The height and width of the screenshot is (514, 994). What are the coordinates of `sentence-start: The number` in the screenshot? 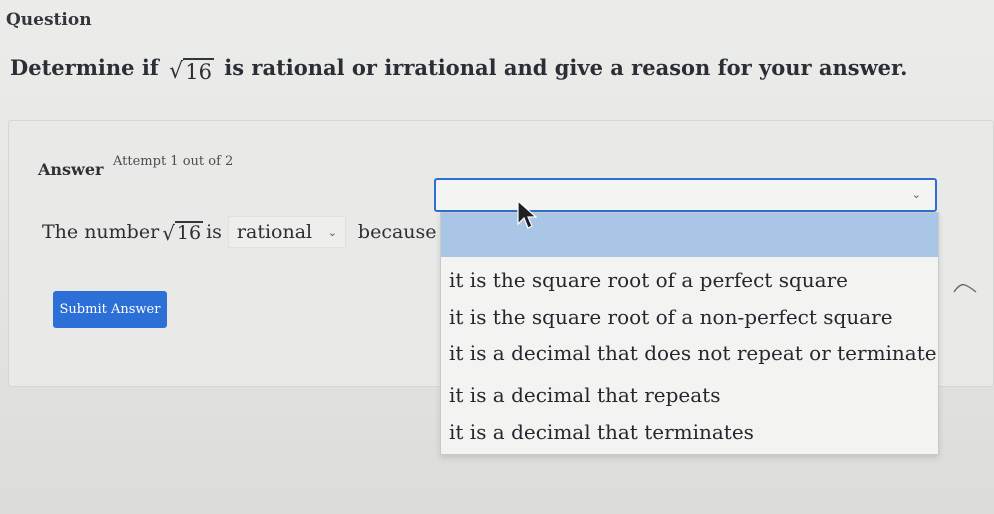 It's located at (101, 232).